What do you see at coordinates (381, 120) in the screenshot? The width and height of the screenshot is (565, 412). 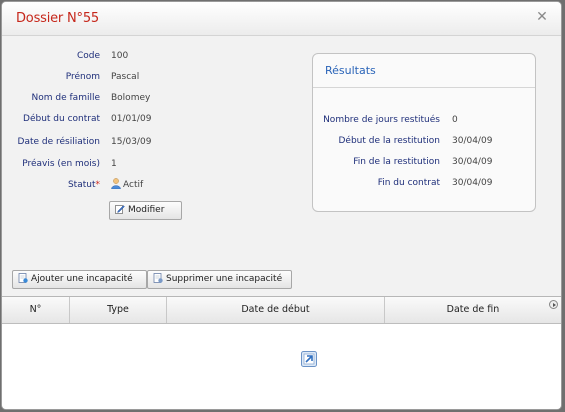 I see `result-label: Nombre de jours restitués` at bounding box center [381, 120].